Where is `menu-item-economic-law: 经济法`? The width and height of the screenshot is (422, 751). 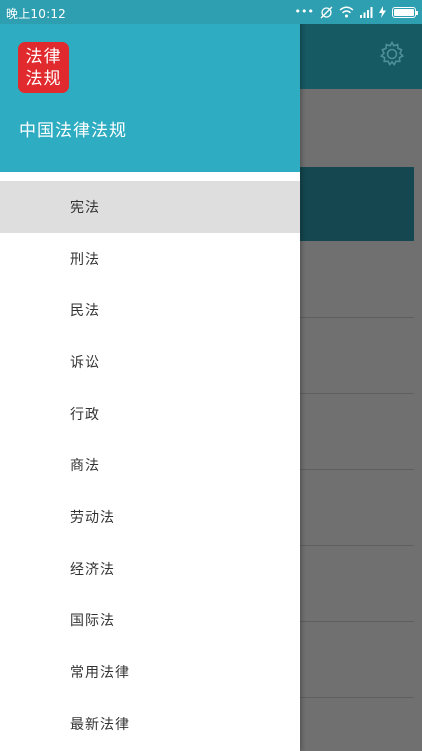 menu-item-economic-law: 经济法 is located at coordinates (150, 569).